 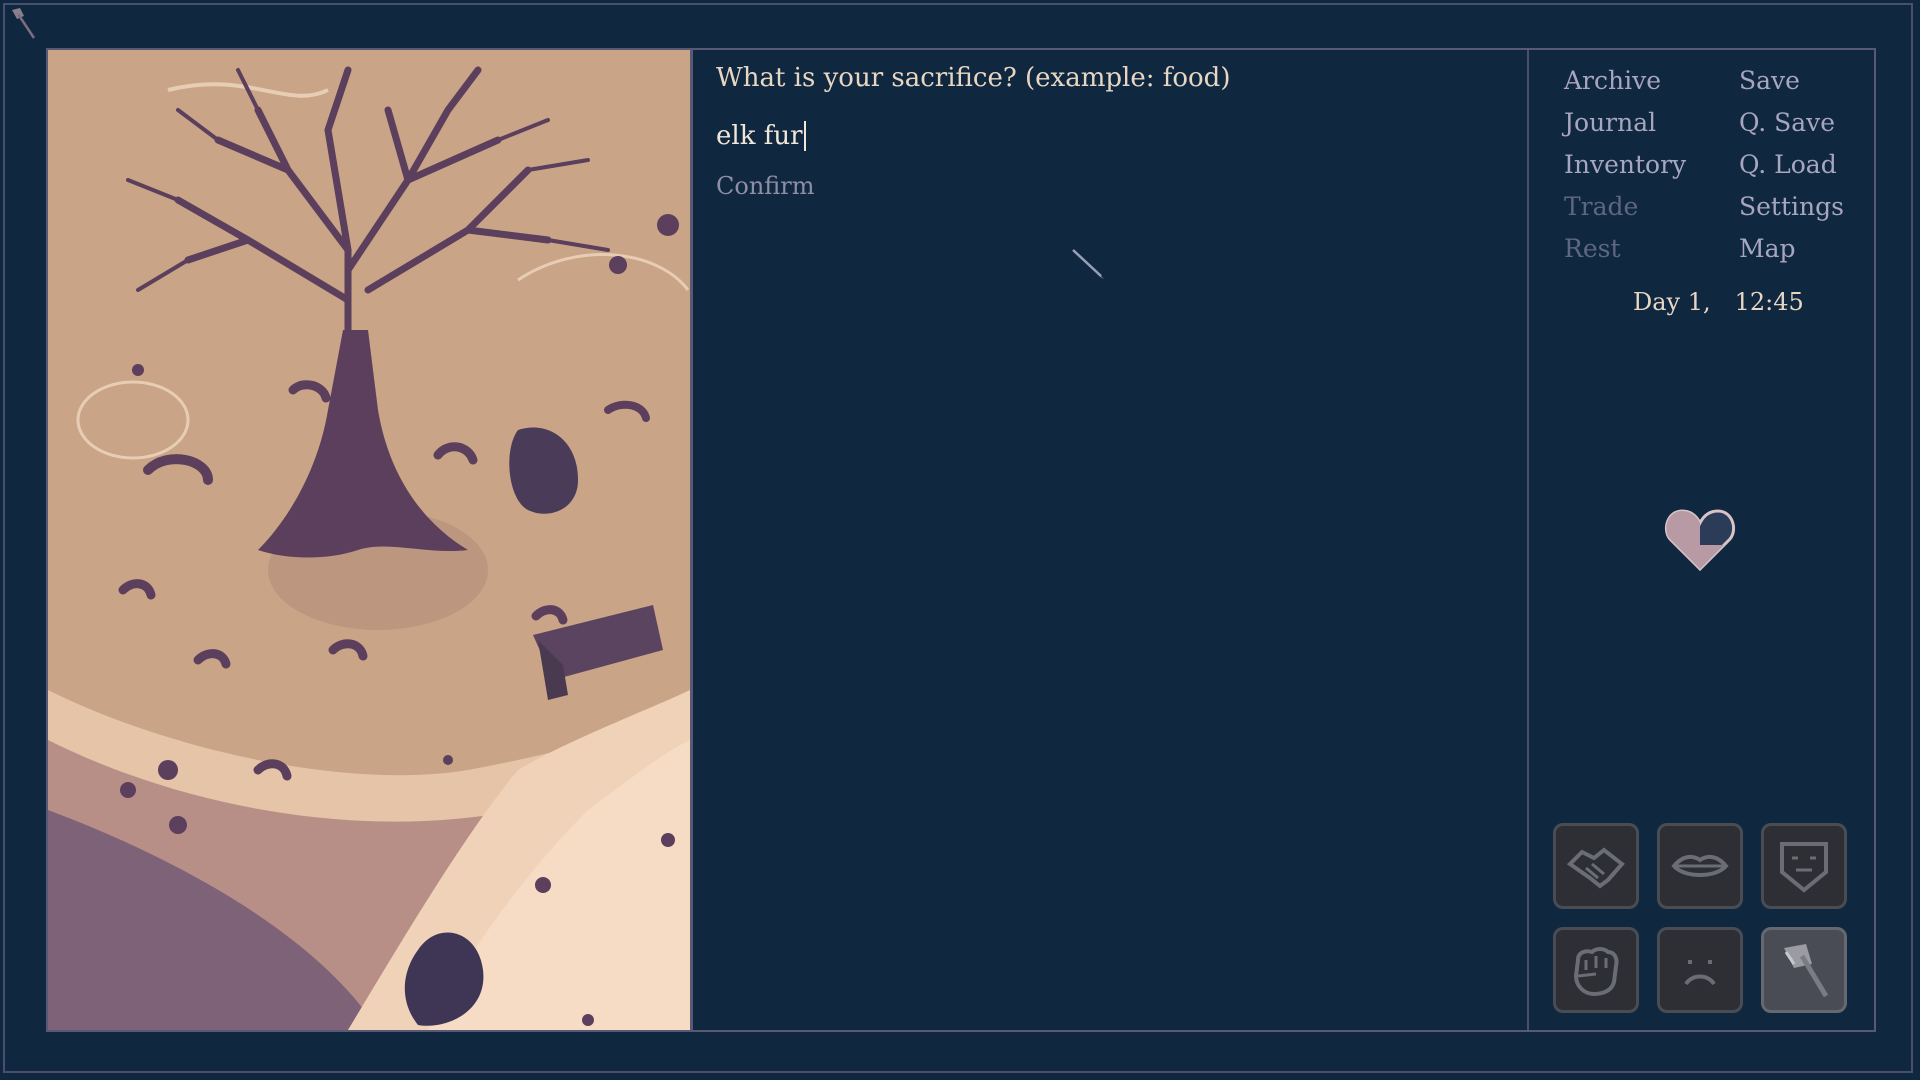 I want to click on neutral-mask-icon, so click(x=1804, y=867).